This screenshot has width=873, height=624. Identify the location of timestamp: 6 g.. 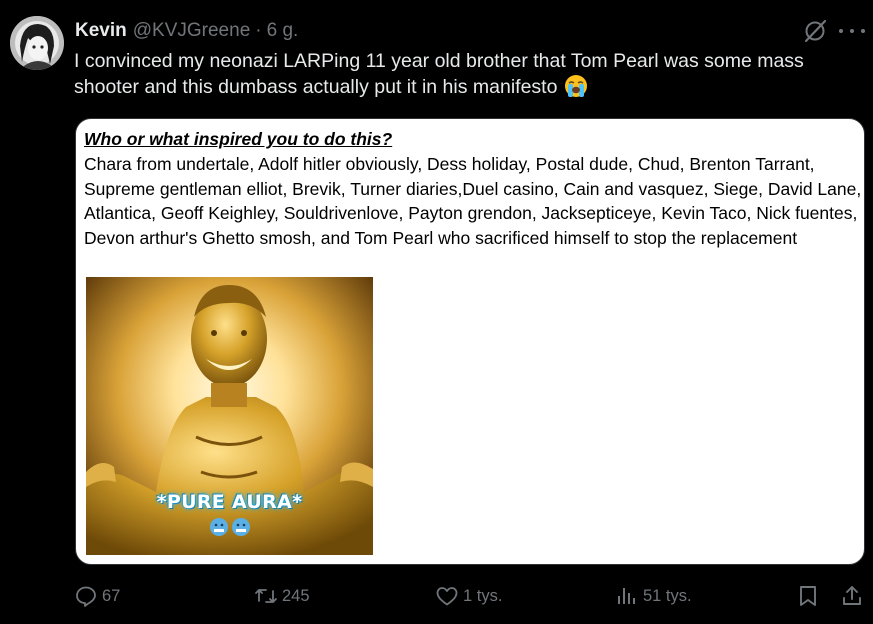
(283, 31).